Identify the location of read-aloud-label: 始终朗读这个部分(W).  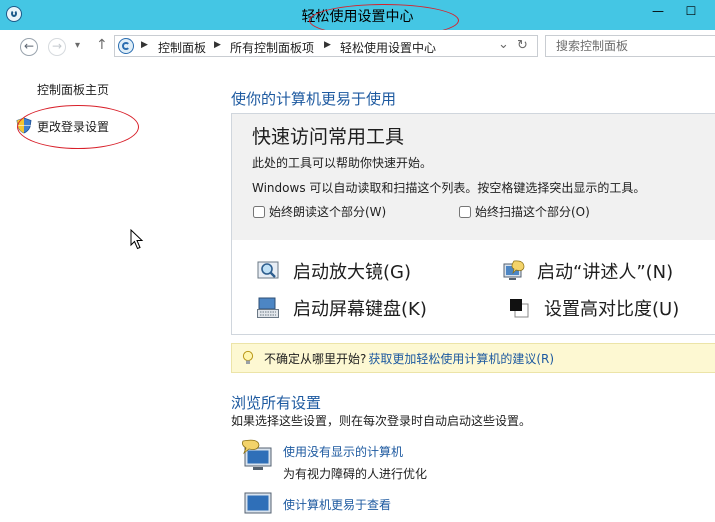
(327, 211).